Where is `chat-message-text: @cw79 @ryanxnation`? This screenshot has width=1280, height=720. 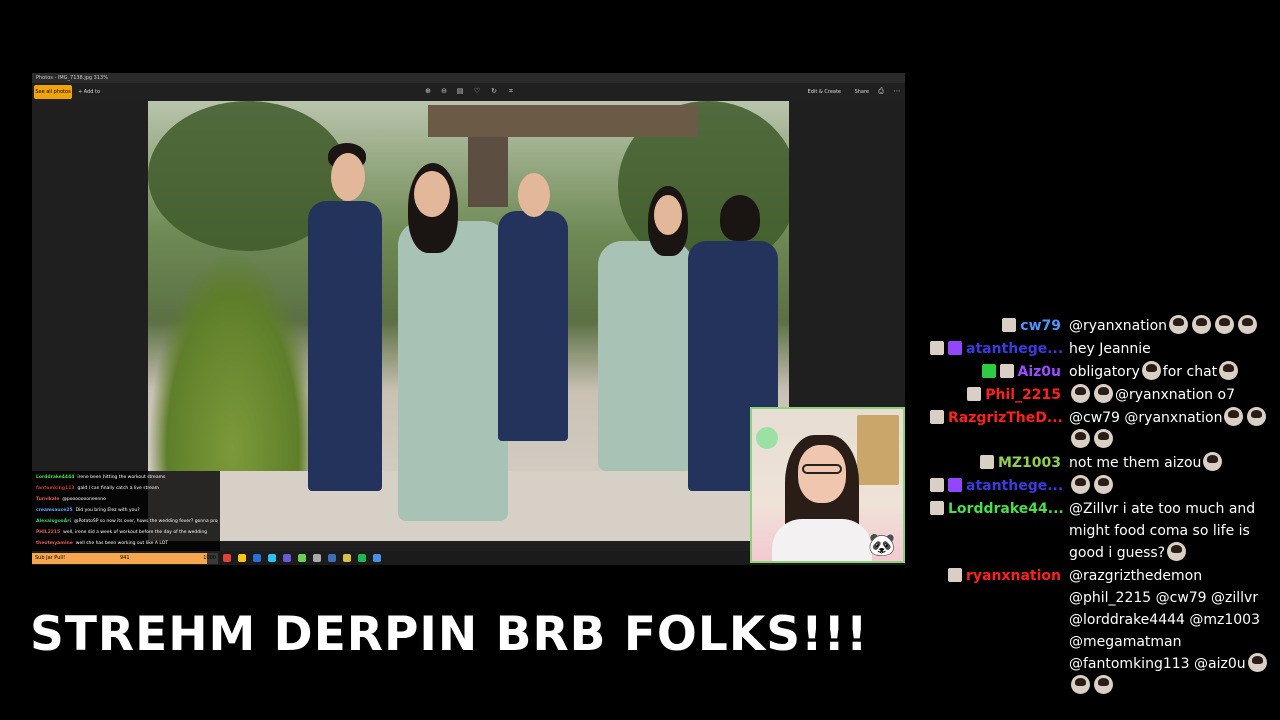
chat-message-text: @cw79 @ryanxnation is located at coordinates (1169, 418).